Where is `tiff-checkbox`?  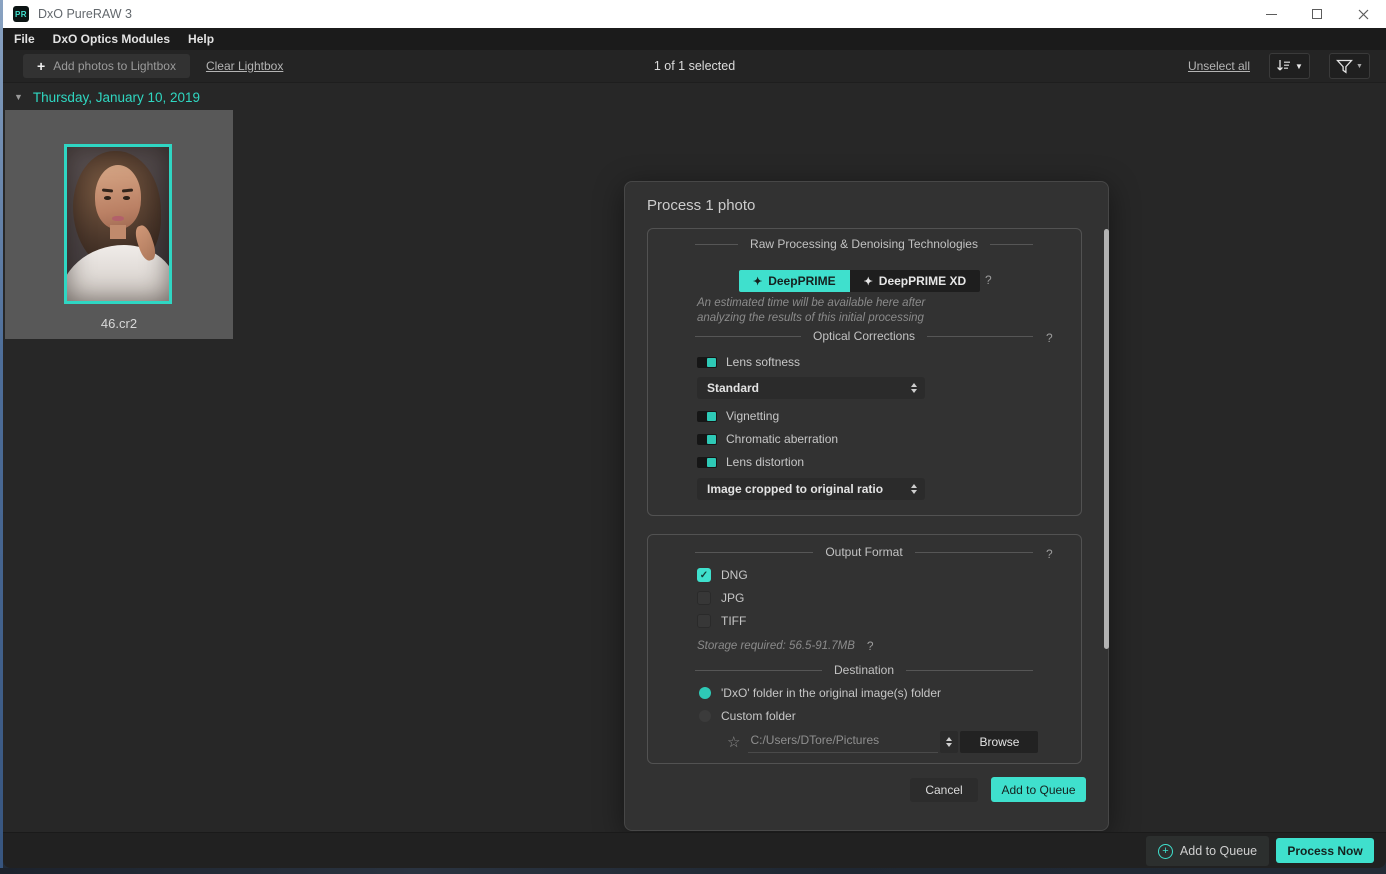
tiff-checkbox is located at coordinates (704, 621).